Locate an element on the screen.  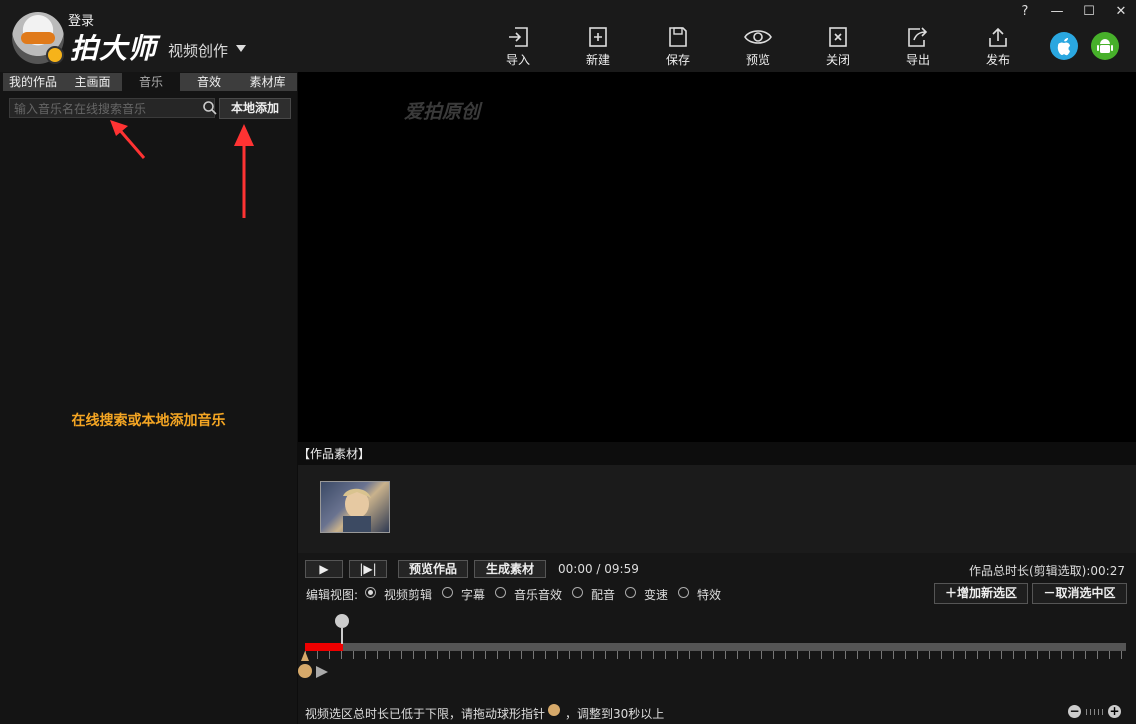
preview-button: 预览 is located at coordinates (758, 48).